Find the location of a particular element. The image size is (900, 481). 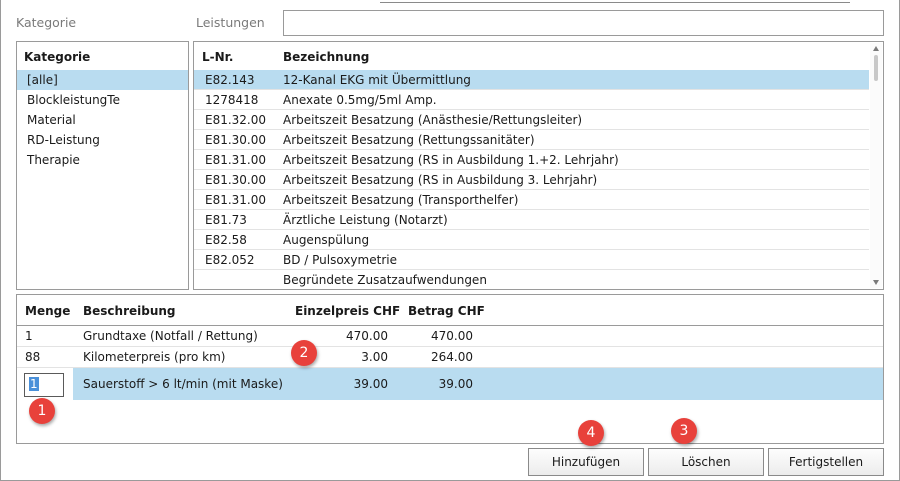

services-cell-desc: Augenspülung is located at coordinates (326, 240).